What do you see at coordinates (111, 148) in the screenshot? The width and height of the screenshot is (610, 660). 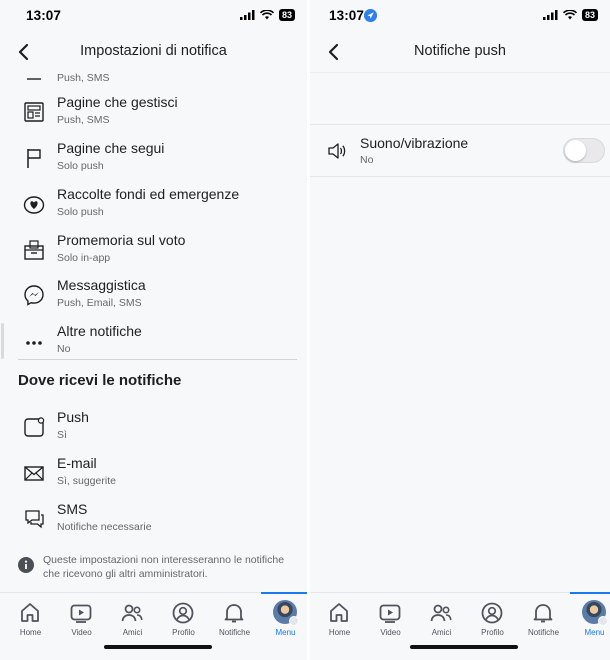 I see `setting-row-title: Pagine che segui` at bounding box center [111, 148].